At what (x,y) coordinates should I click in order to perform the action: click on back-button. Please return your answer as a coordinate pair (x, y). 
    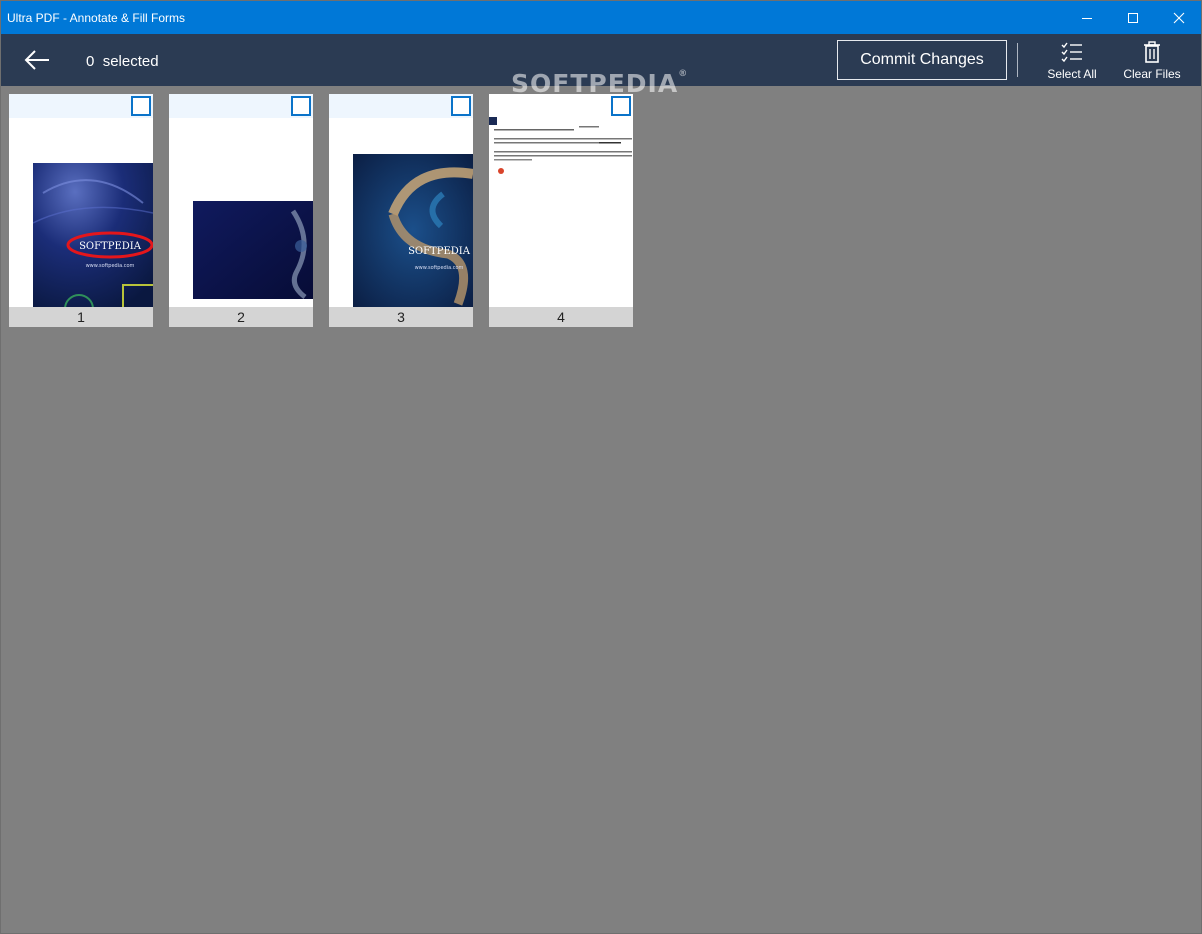
    Looking at the image, I should click on (37, 60).